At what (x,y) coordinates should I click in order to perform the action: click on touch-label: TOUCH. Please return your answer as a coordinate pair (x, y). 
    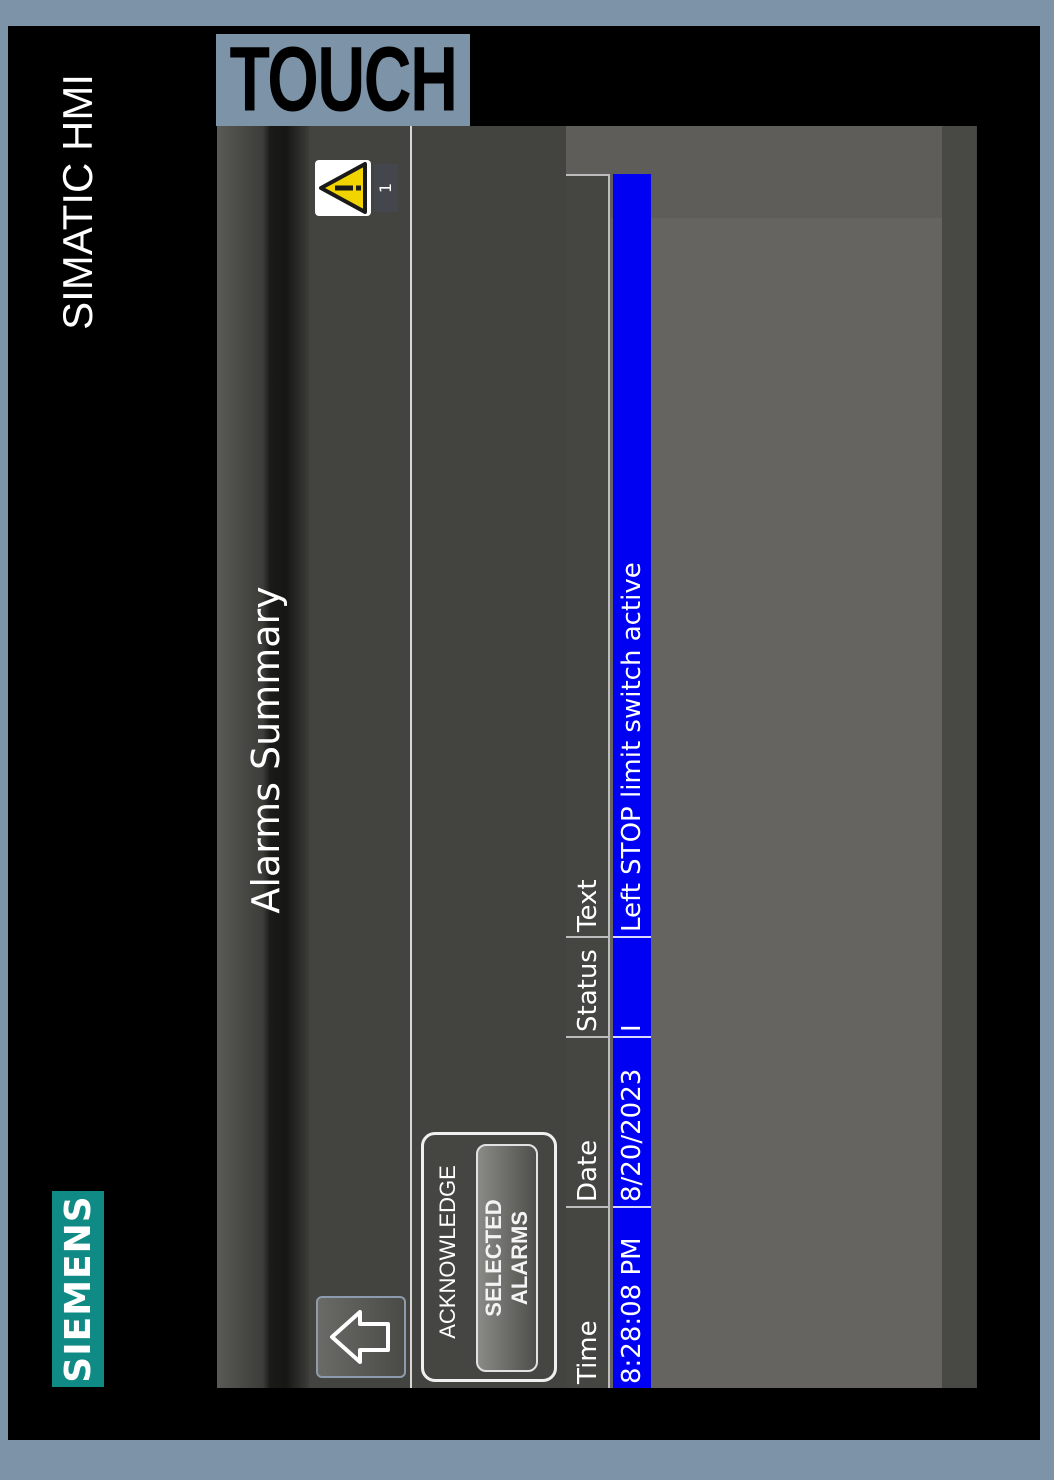
    Looking at the image, I should click on (343, 80).